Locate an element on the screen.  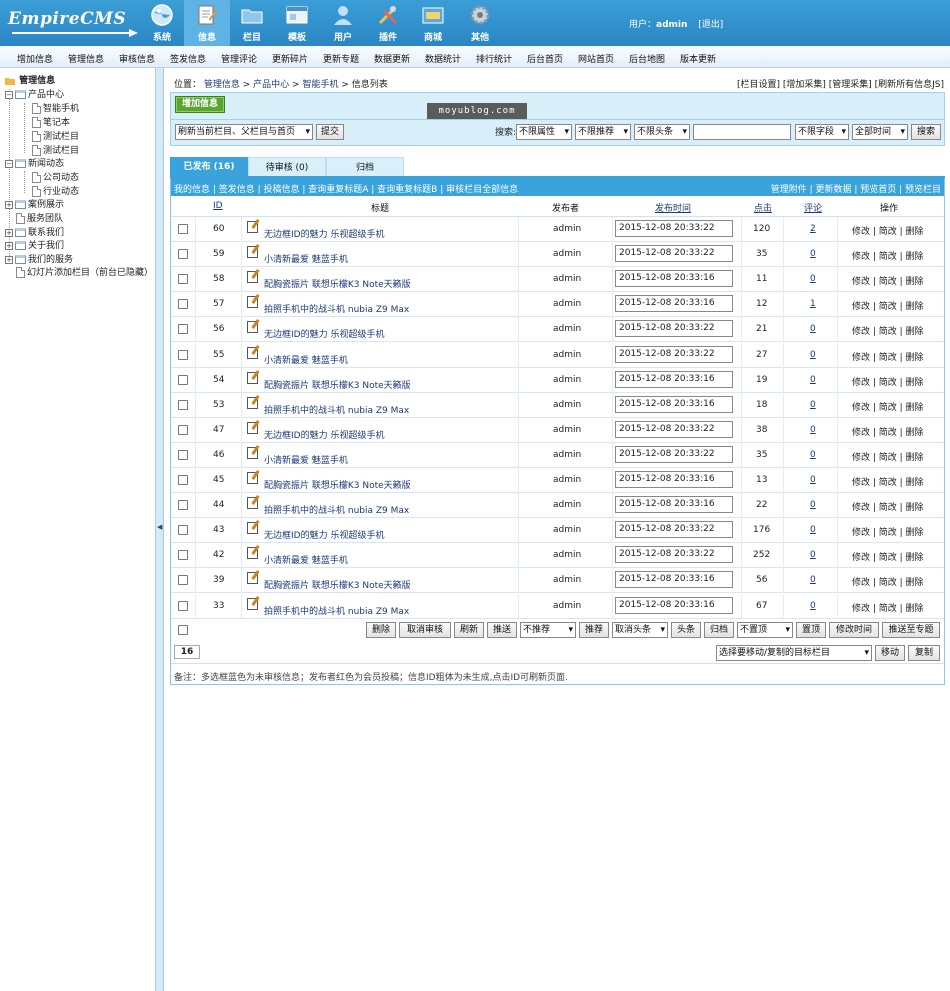
menu-update-fragments: 更新碎片 is located at coordinates (290, 58).